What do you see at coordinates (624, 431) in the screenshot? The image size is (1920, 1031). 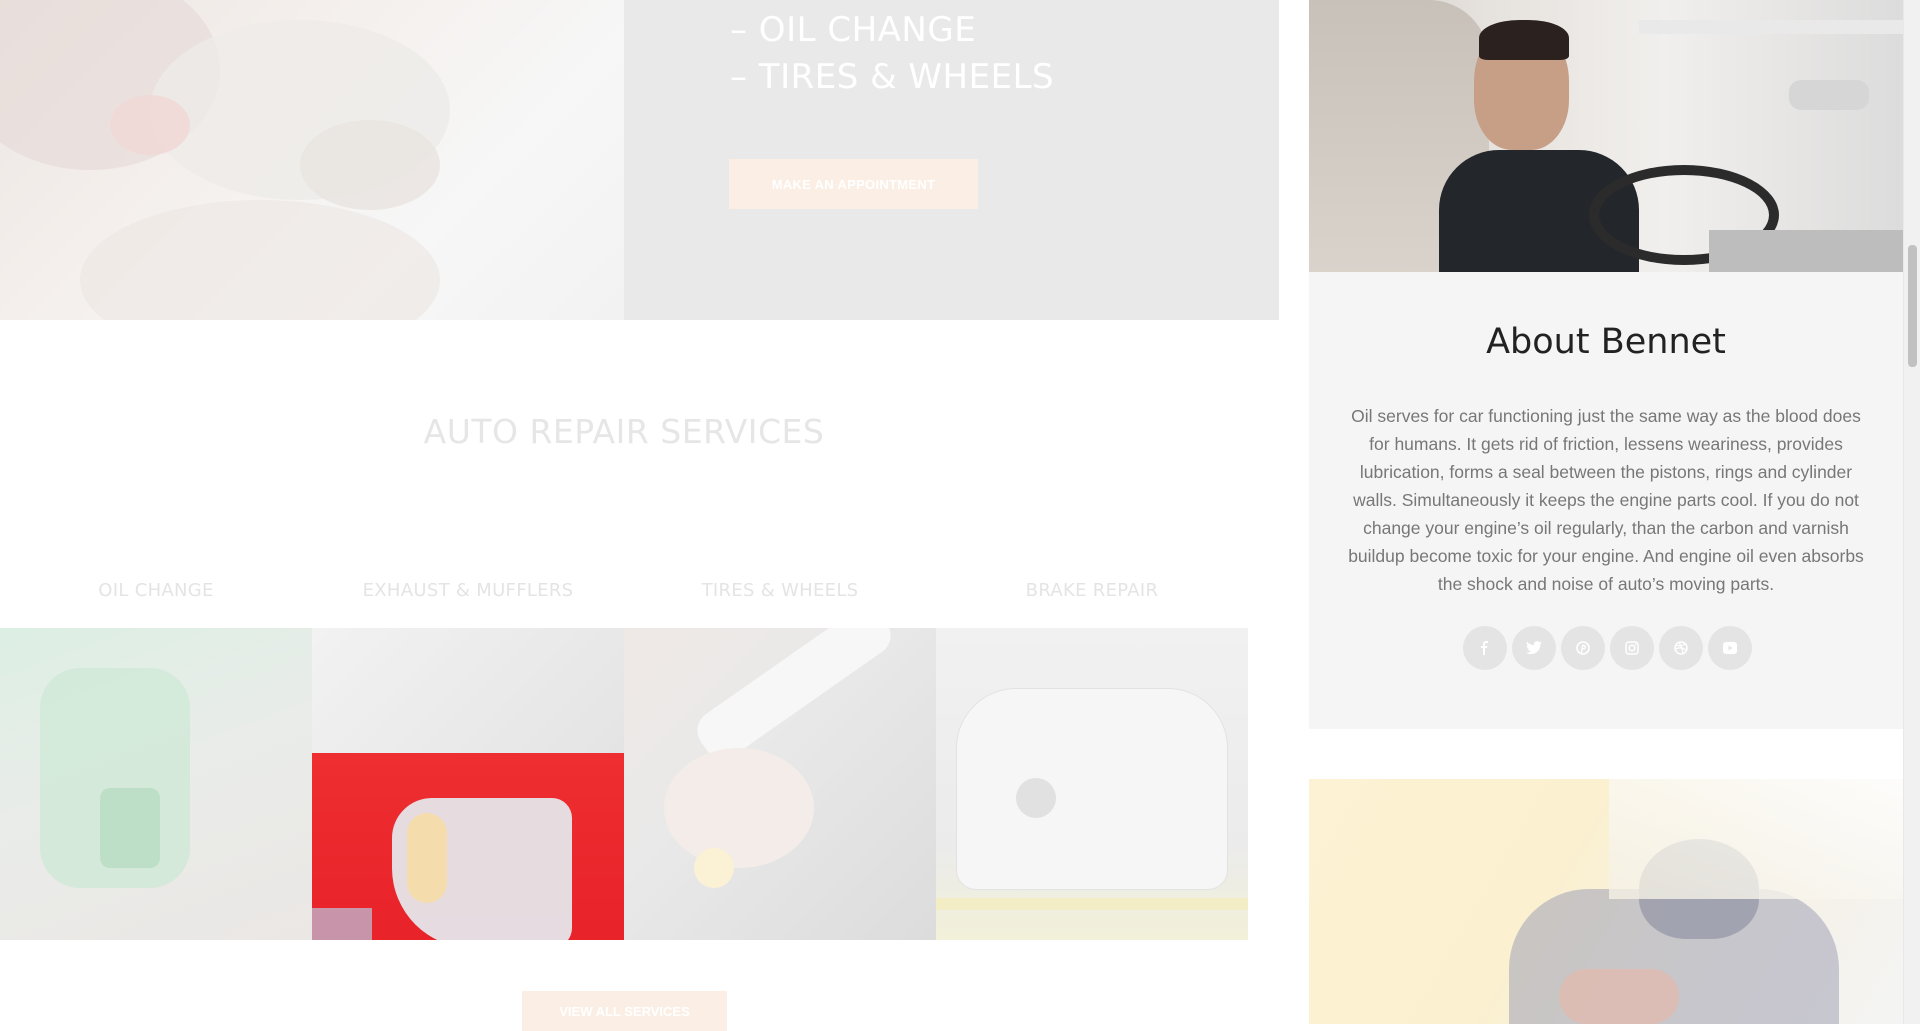 I see `services-title: AUTO REPAIR SERVICES` at bounding box center [624, 431].